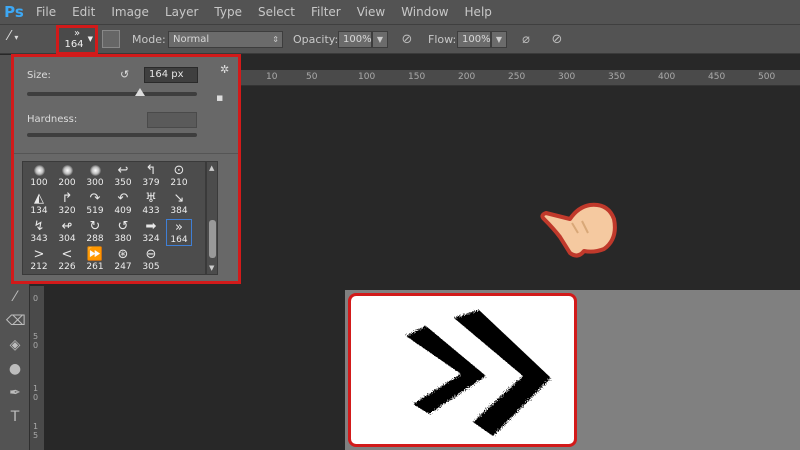 This screenshot has width=800, height=450. Describe the element at coordinates (149, 39) in the screenshot. I see `mode-label: Mode:` at that location.